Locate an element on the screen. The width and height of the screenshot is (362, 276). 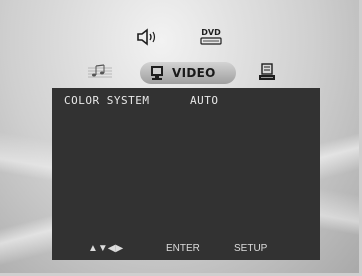
dvd-icon: DVD is located at coordinates (211, 37).